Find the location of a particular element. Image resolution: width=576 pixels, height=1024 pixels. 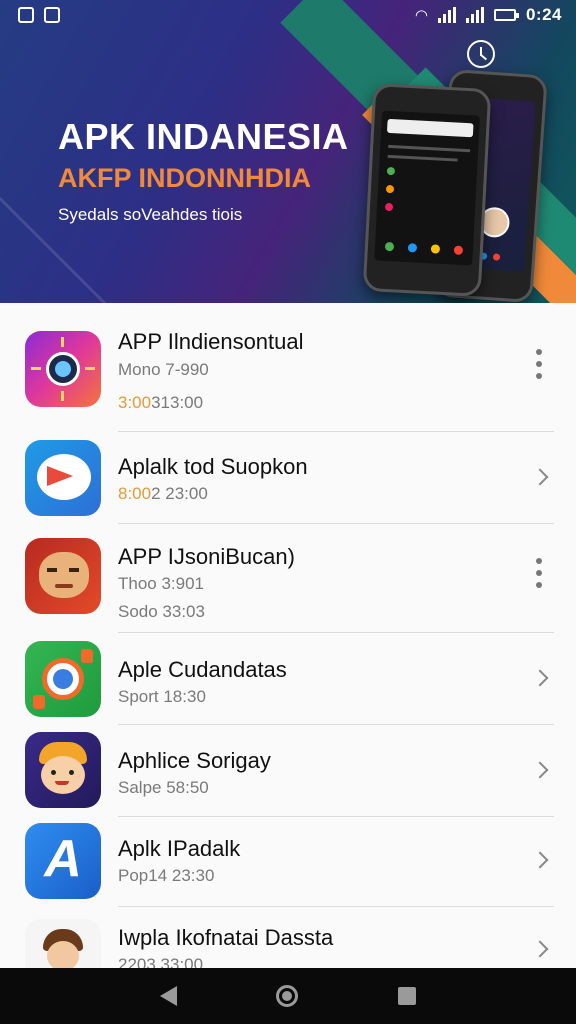

navigation-bar is located at coordinates (288, 996).